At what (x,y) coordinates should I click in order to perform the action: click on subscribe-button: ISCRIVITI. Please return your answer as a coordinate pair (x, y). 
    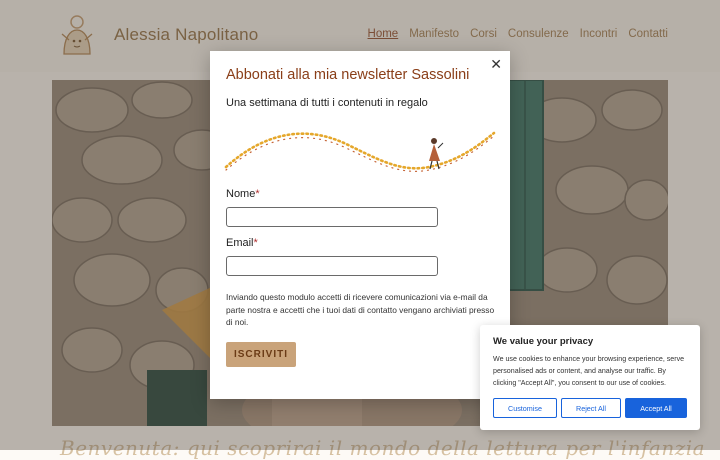
    Looking at the image, I should click on (261, 354).